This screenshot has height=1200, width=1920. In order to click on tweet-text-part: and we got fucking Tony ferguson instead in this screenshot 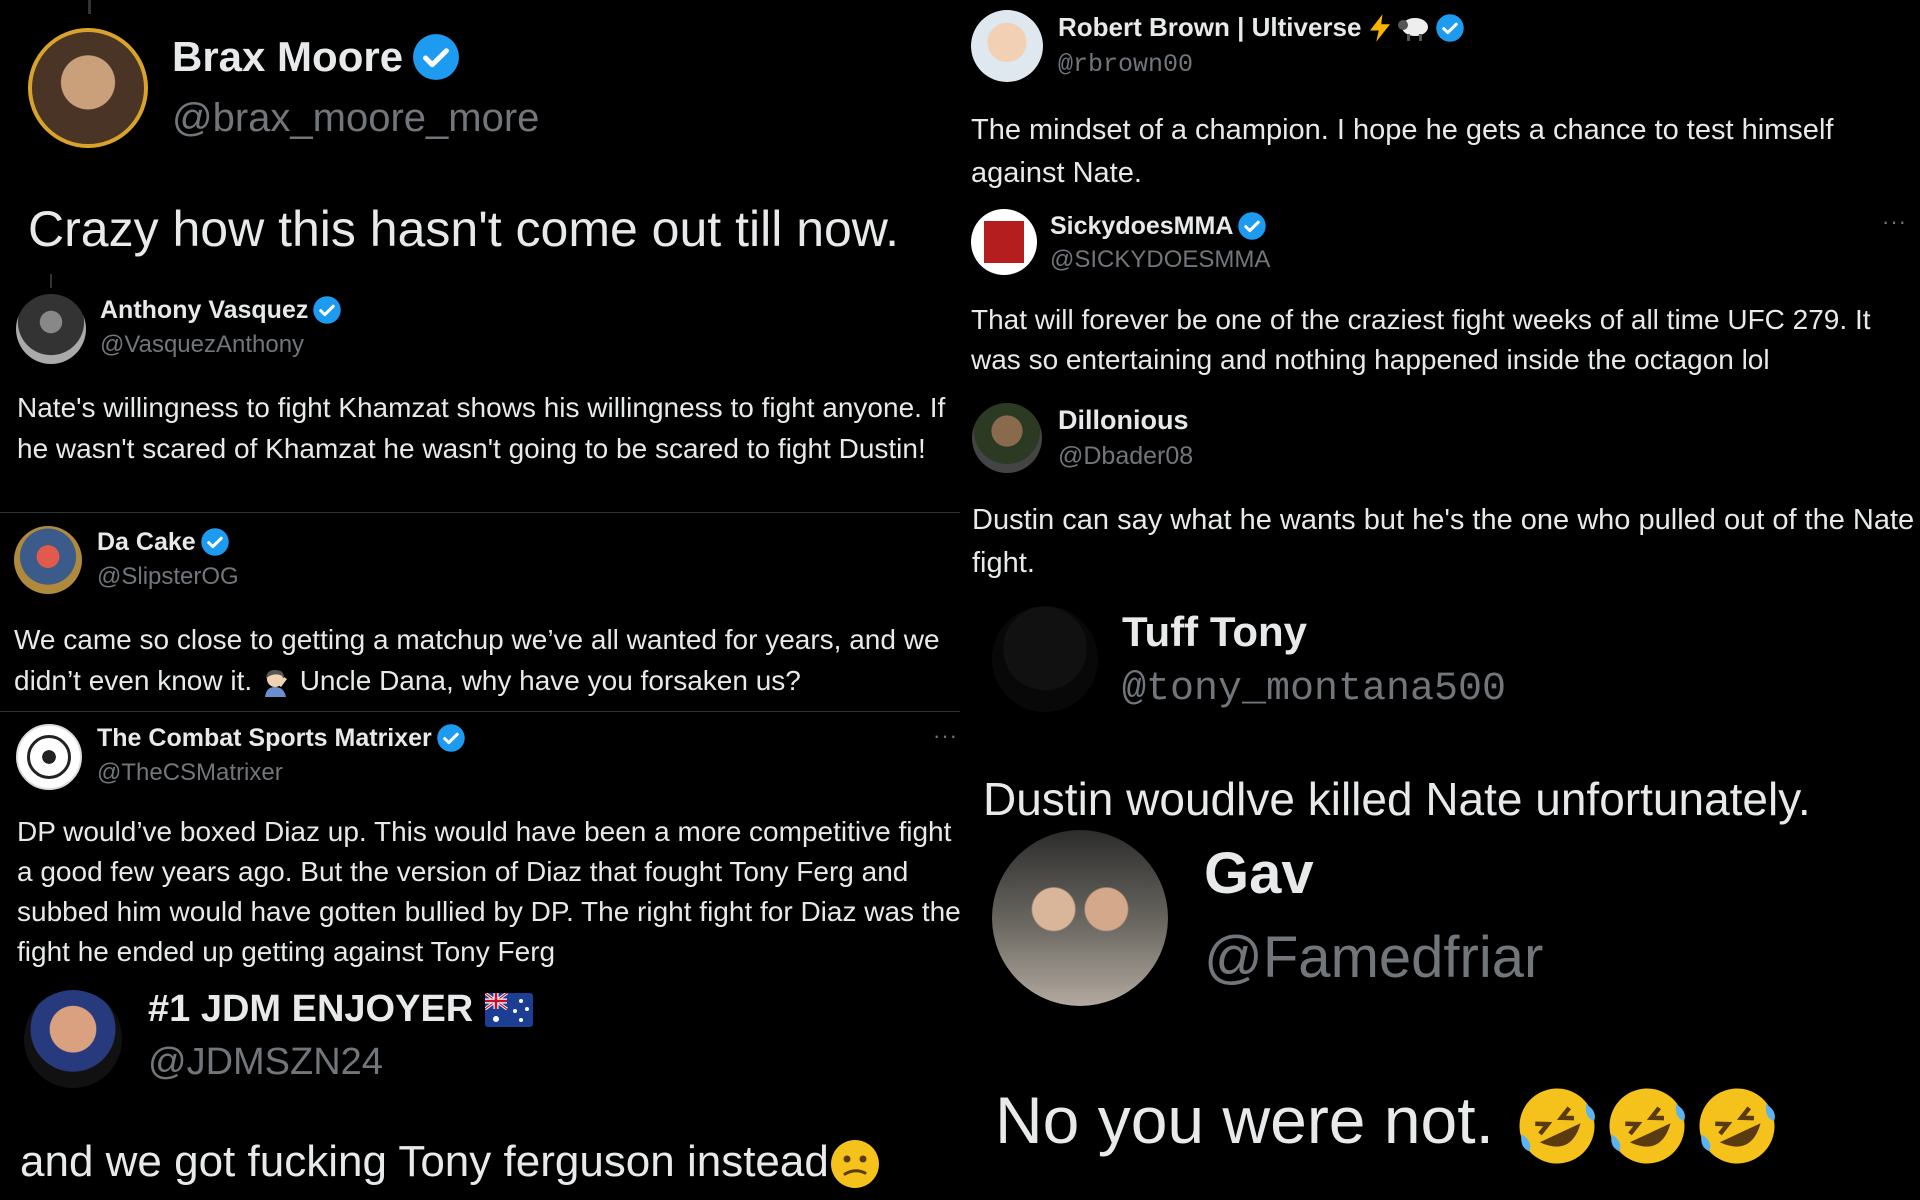, I will do `click(424, 1161)`.